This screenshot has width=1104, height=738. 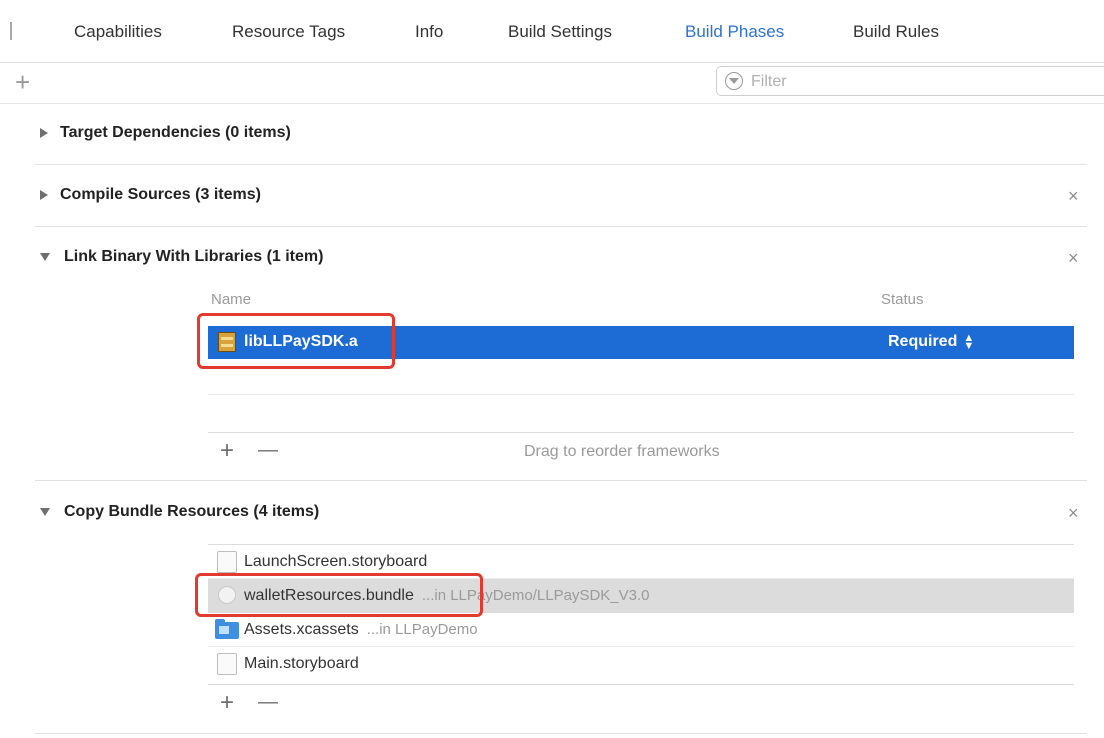 What do you see at coordinates (902, 299) in the screenshot?
I see `column-header-status: Status` at bounding box center [902, 299].